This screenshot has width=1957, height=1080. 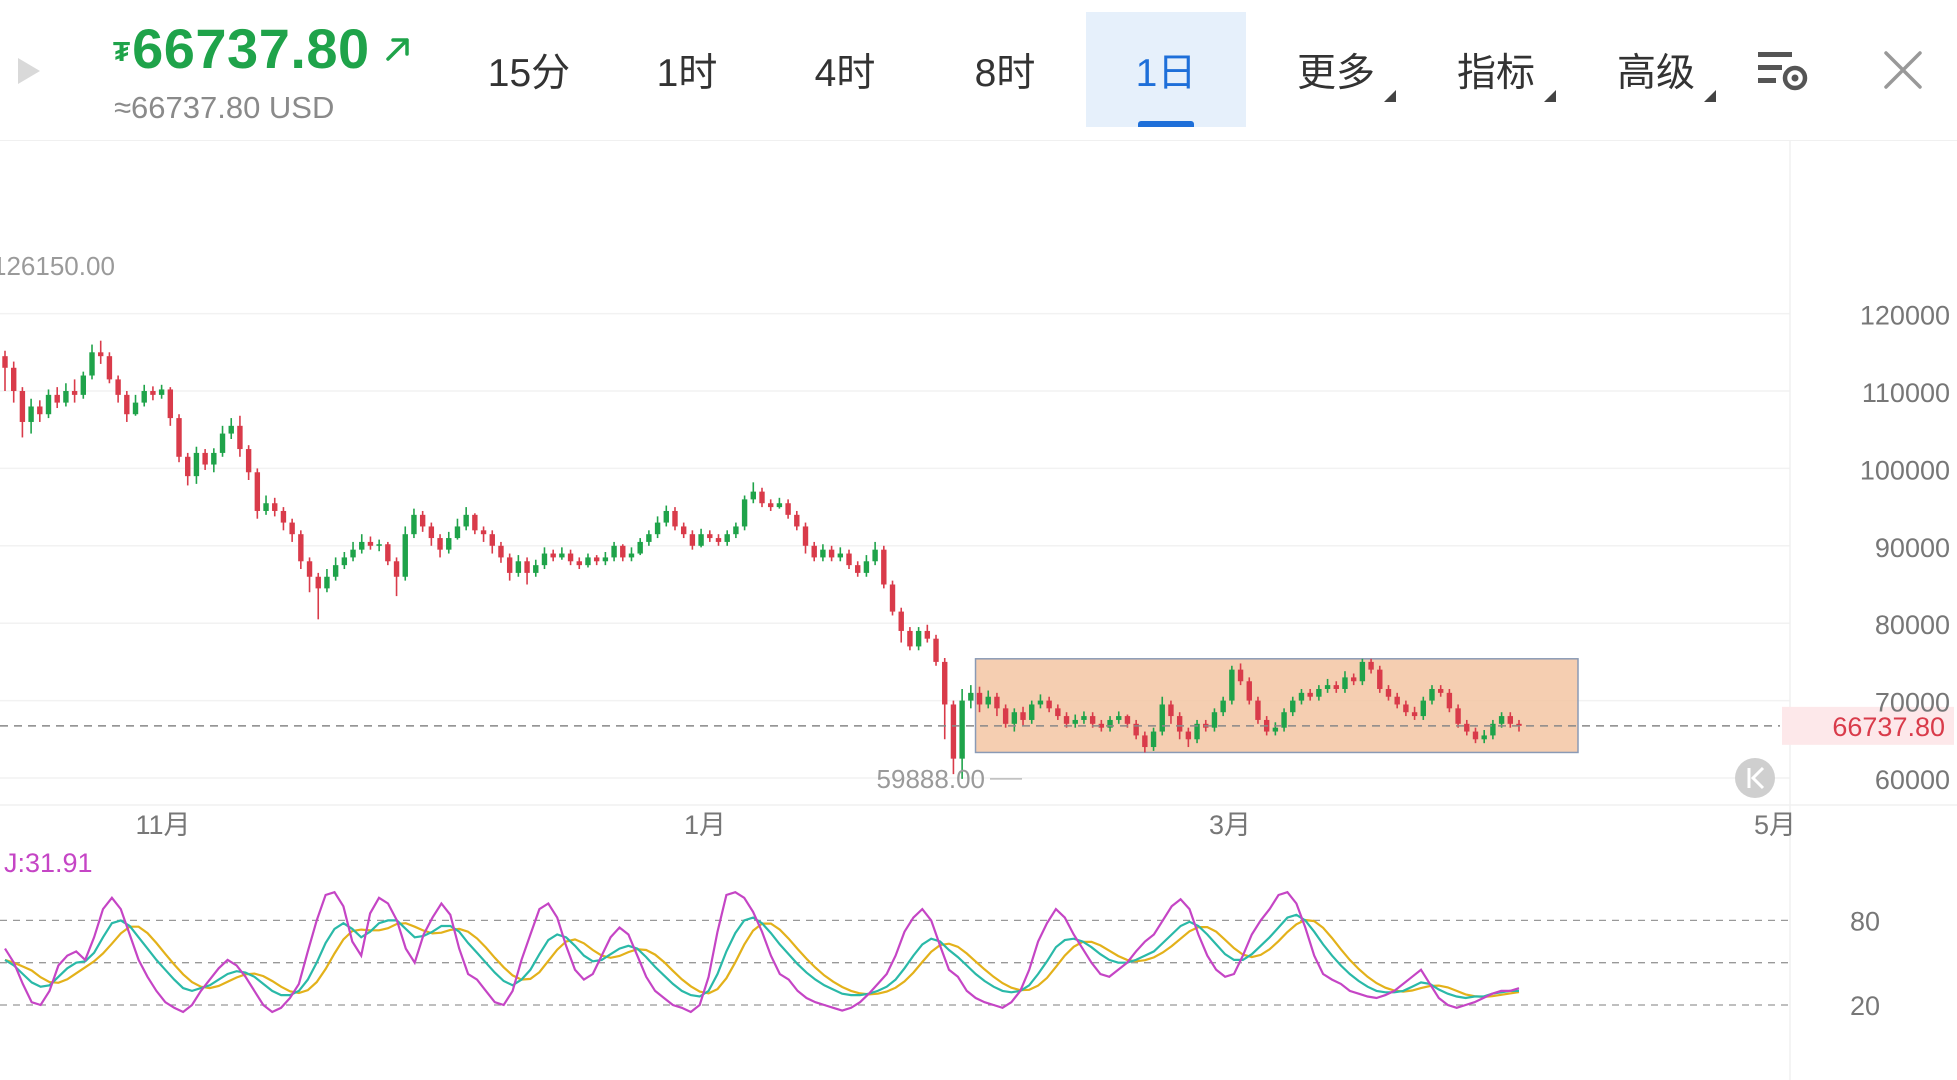 What do you see at coordinates (845, 69) in the screenshot?
I see `tab-4h: 4时` at bounding box center [845, 69].